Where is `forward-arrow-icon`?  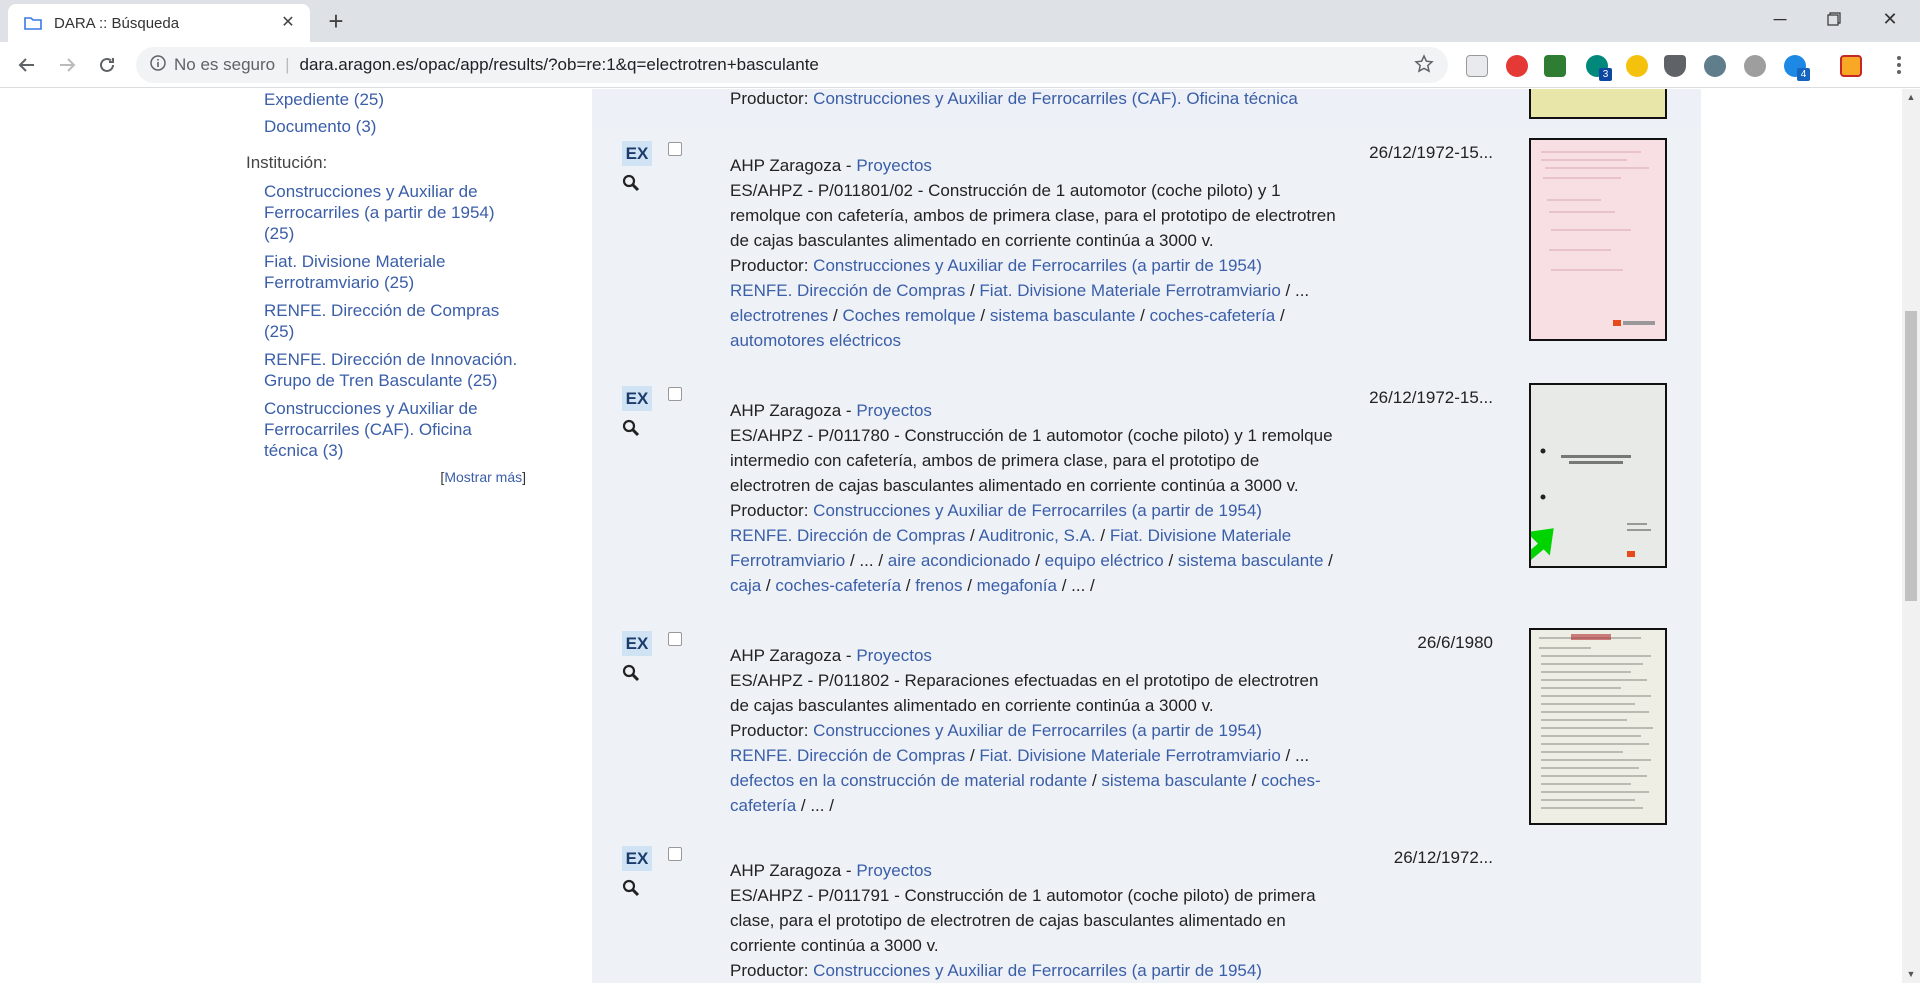 forward-arrow-icon is located at coordinates (67, 65).